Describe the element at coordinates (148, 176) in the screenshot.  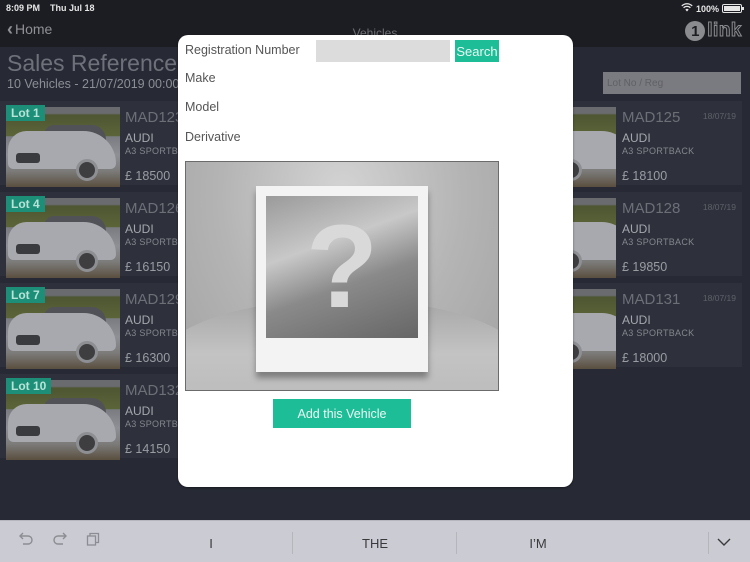
I see `vehicle-price: £ 18500` at that location.